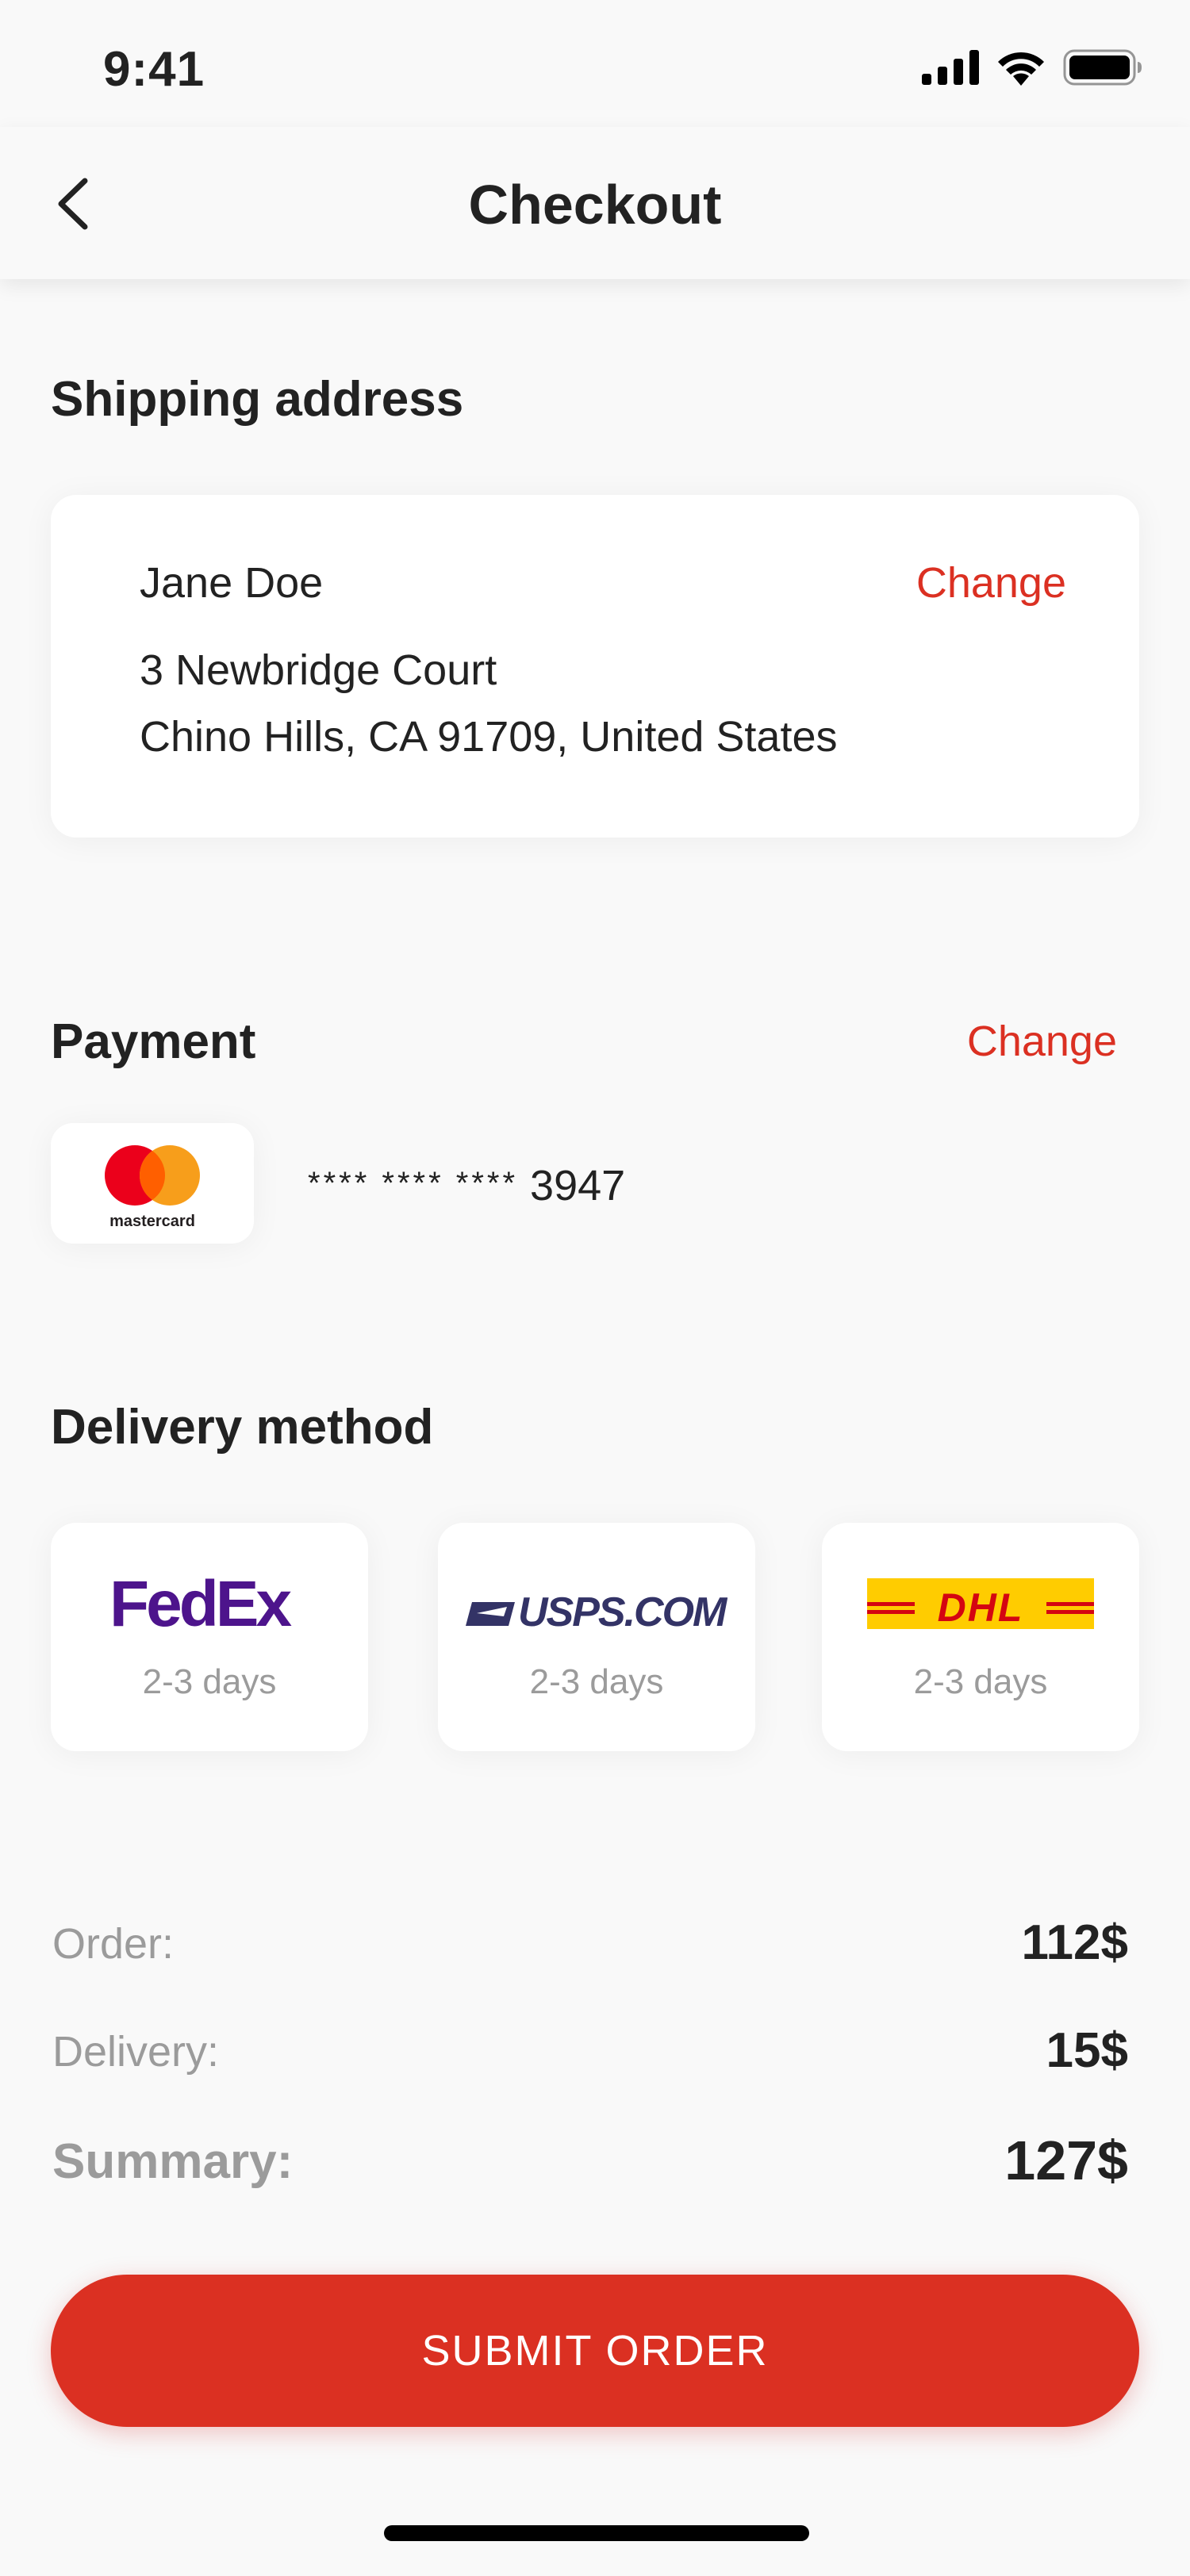 This screenshot has height=2576, width=1190. What do you see at coordinates (1042, 1041) in the screenshot?
I see `change-payment-link: Change` at bounding box center [1042, 1041].